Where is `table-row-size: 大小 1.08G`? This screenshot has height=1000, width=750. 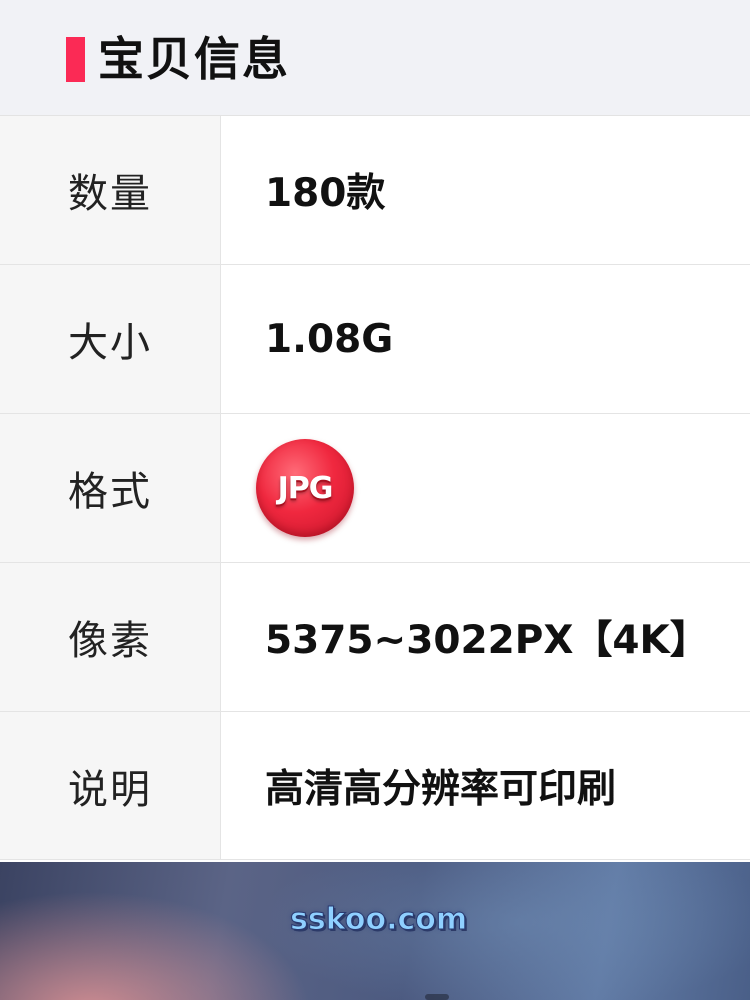
table-row-size: 大小 1.08G is located at coordinates (375, 339).